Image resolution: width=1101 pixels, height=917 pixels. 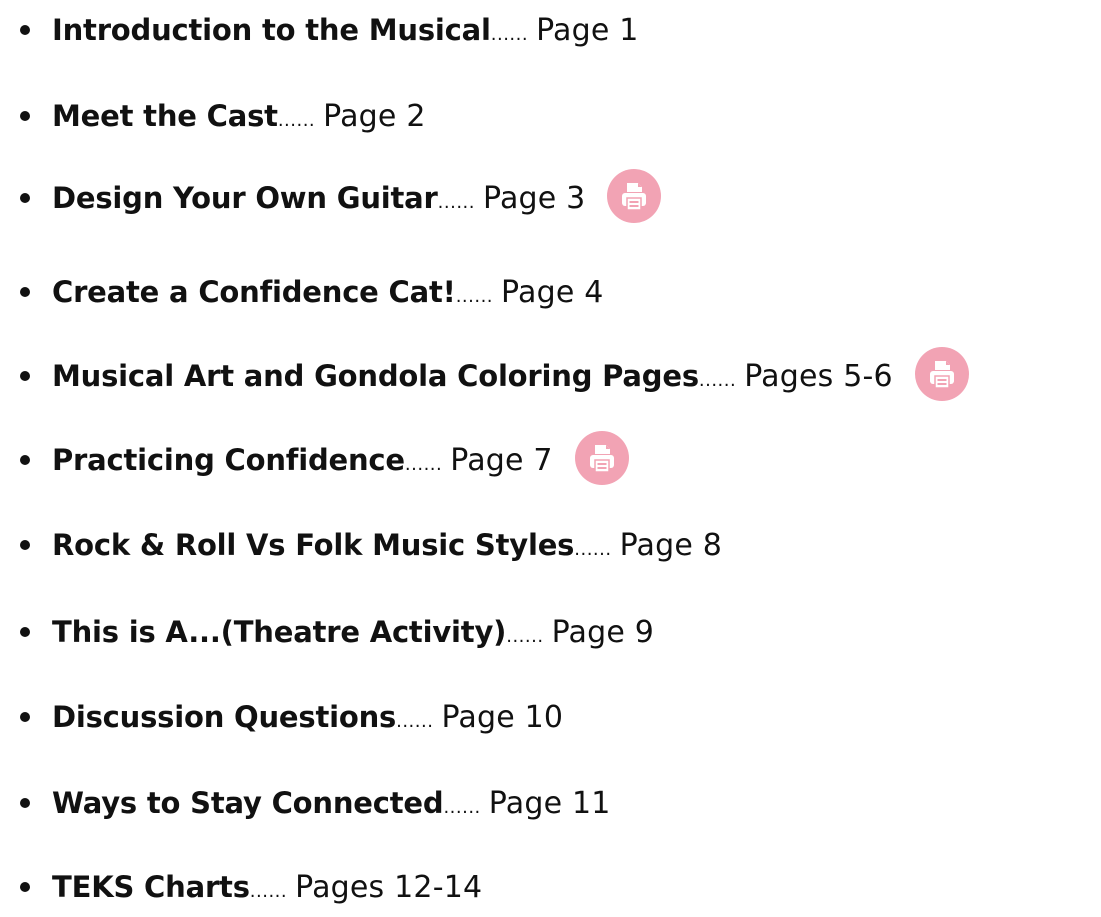 I want to click on toc-page-ref: Pages 5-6, so click(x=818, y=376).